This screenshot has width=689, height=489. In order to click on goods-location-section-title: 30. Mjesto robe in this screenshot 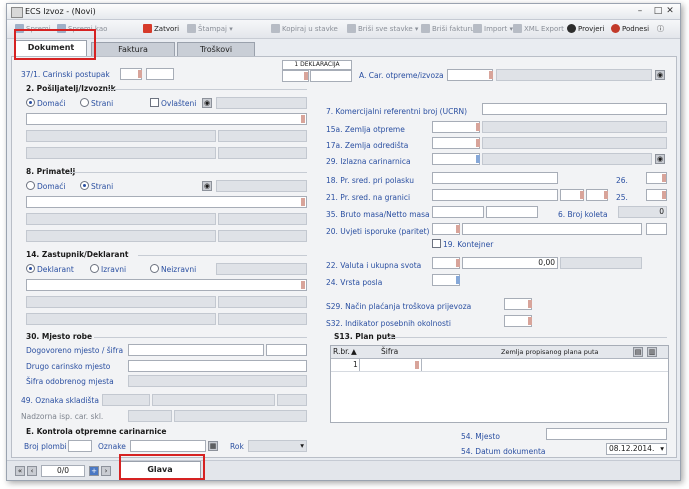, I will do `click(59, 336)`.